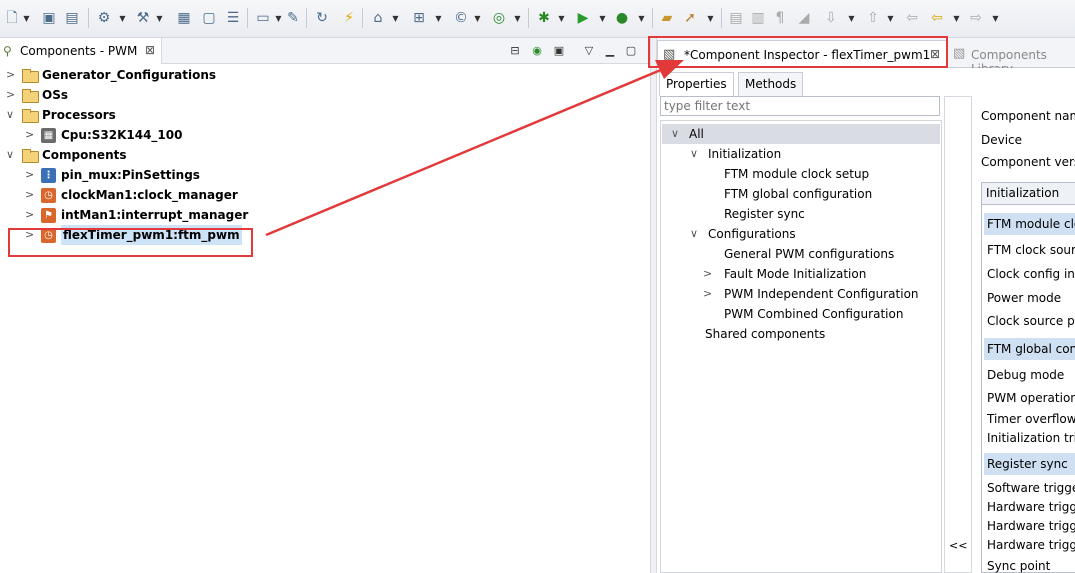  What do you see at coordinates (438, 19) in the screenshot?
I see `open-package-dropdown-icon: ▼` at bounding box center [438, 19].